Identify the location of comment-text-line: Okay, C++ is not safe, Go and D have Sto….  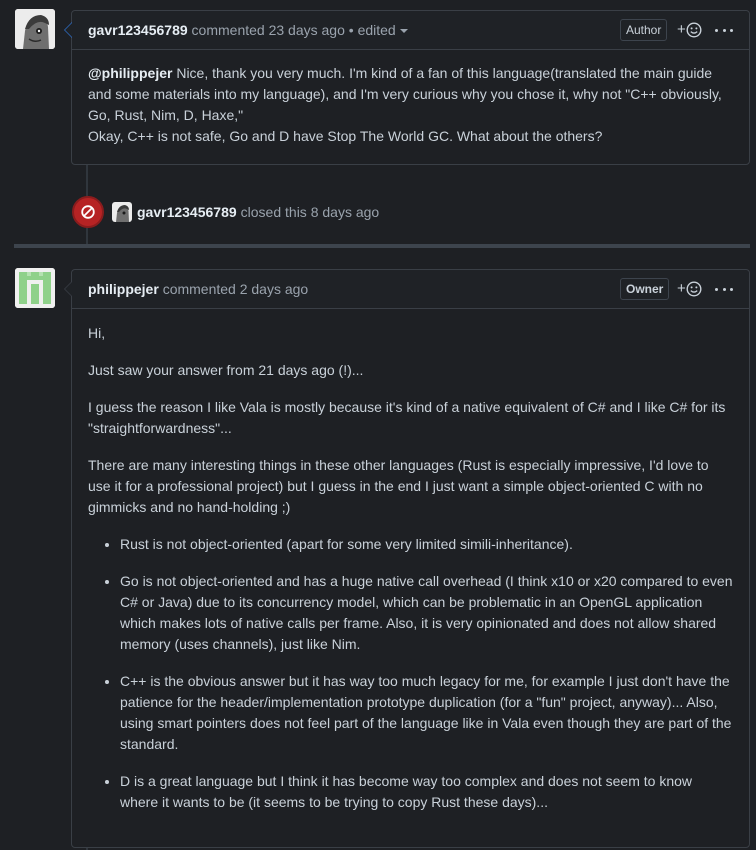
(345, 136).